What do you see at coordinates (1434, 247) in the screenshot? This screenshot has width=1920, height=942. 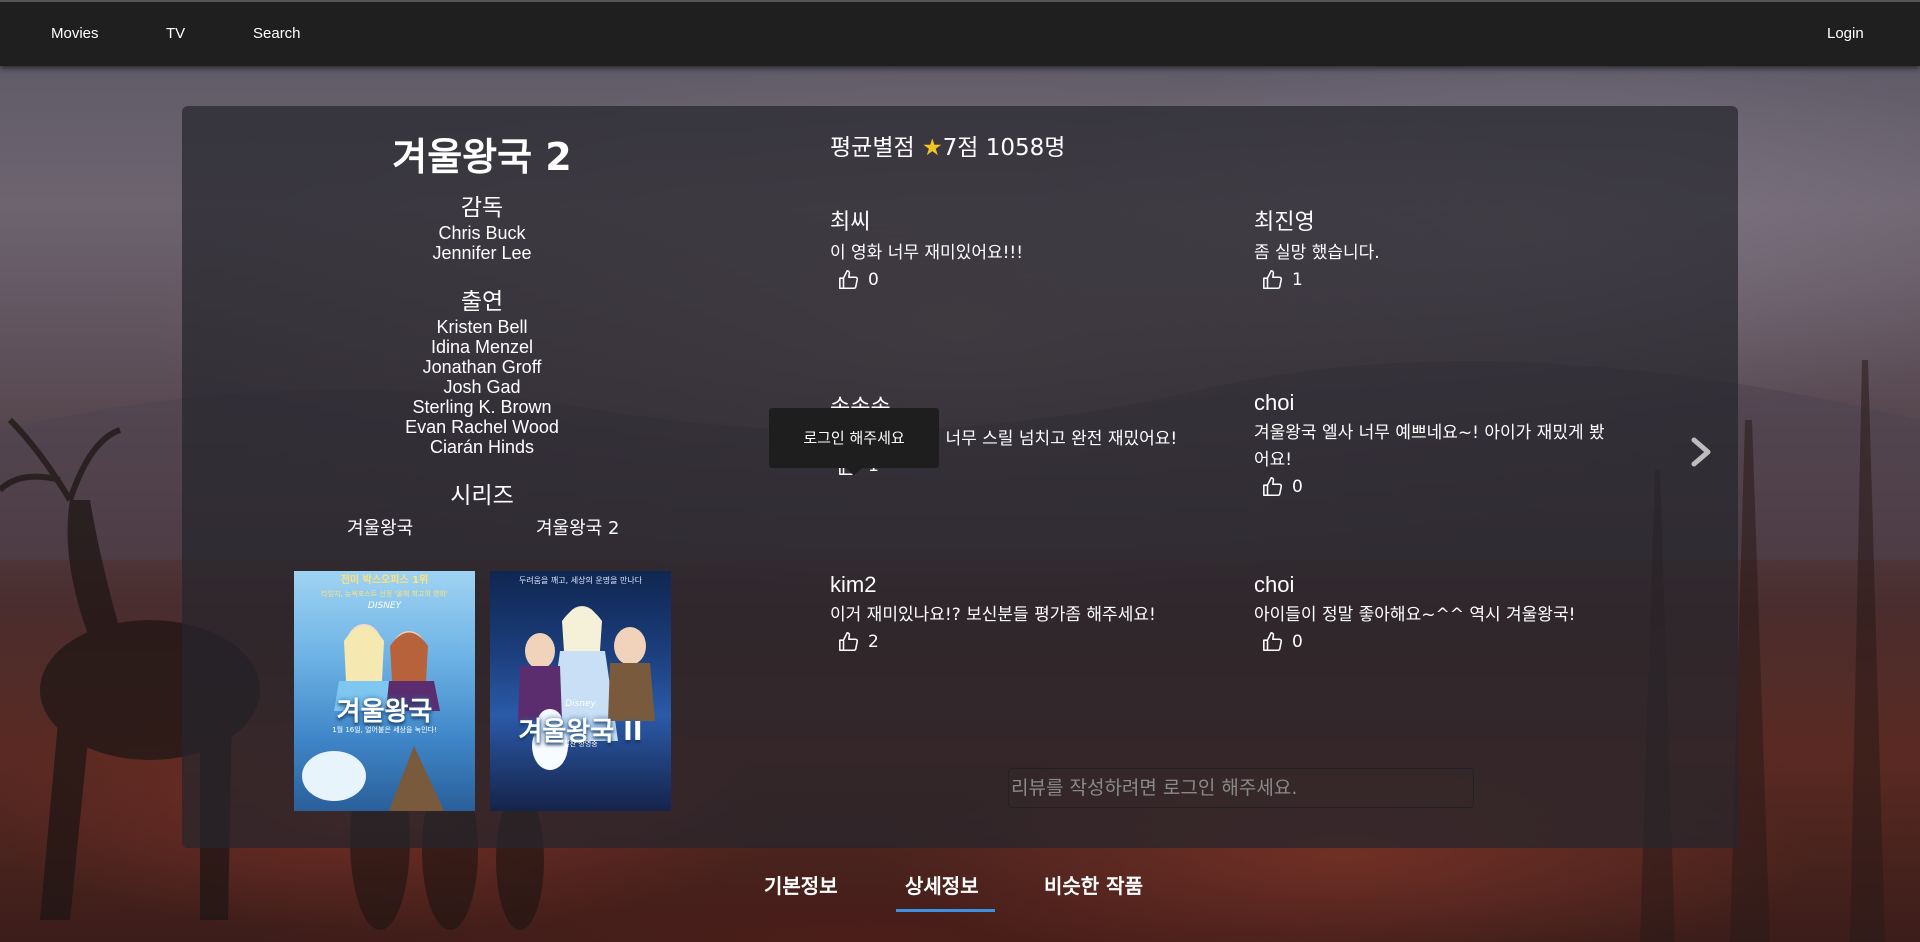 I see `review-card: 최진영 좀 실망 했습니다. 1` at bounding box center [1434, 247].